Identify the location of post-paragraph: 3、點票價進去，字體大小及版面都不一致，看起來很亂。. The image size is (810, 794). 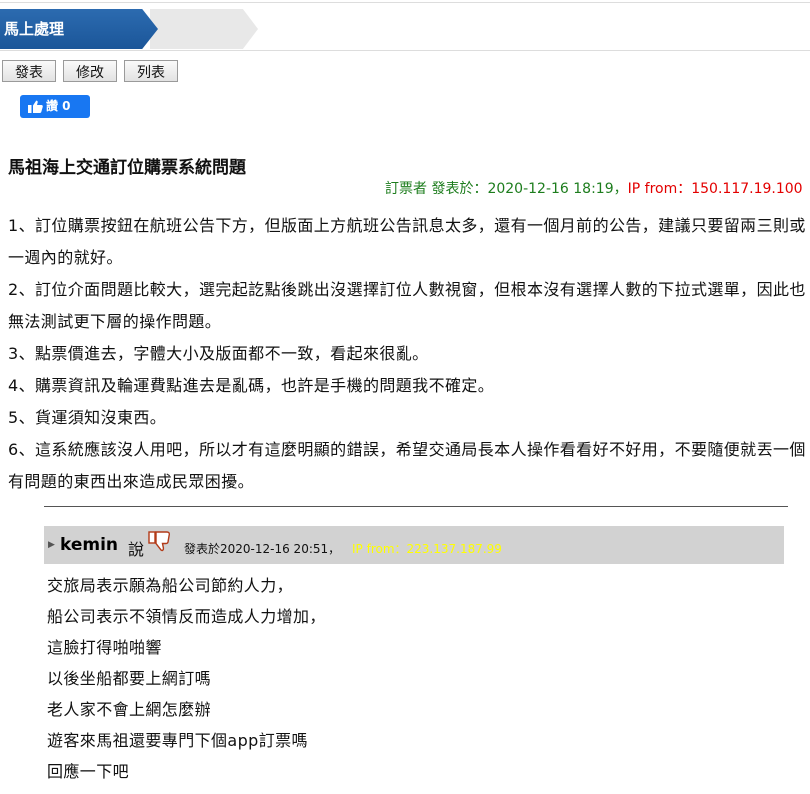
(218, 353).